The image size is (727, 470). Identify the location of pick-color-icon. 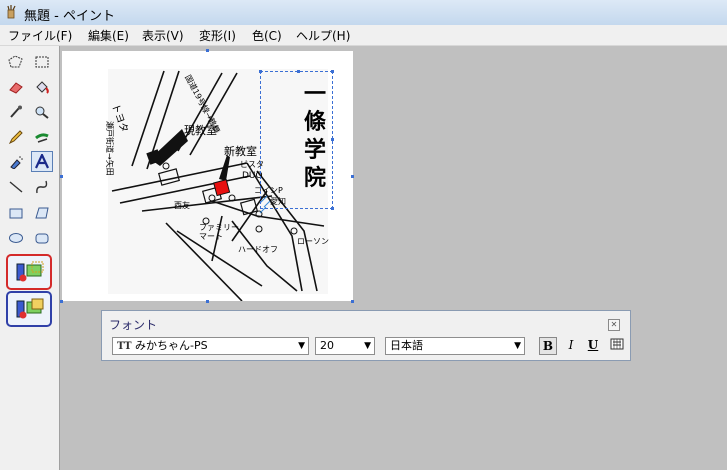
(16, 111).